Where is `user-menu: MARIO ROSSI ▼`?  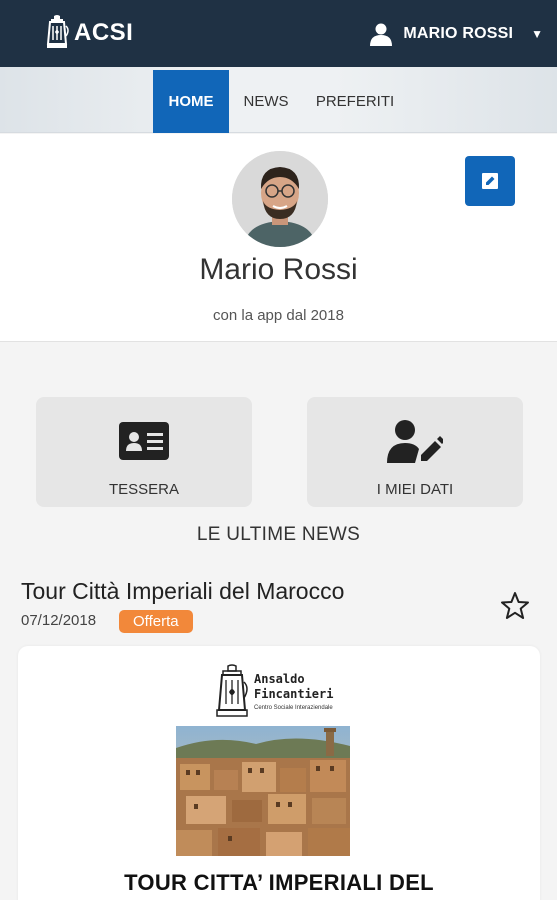
user-menu: MARIO ROSSI ▼ is located at coordinates (456, 34).